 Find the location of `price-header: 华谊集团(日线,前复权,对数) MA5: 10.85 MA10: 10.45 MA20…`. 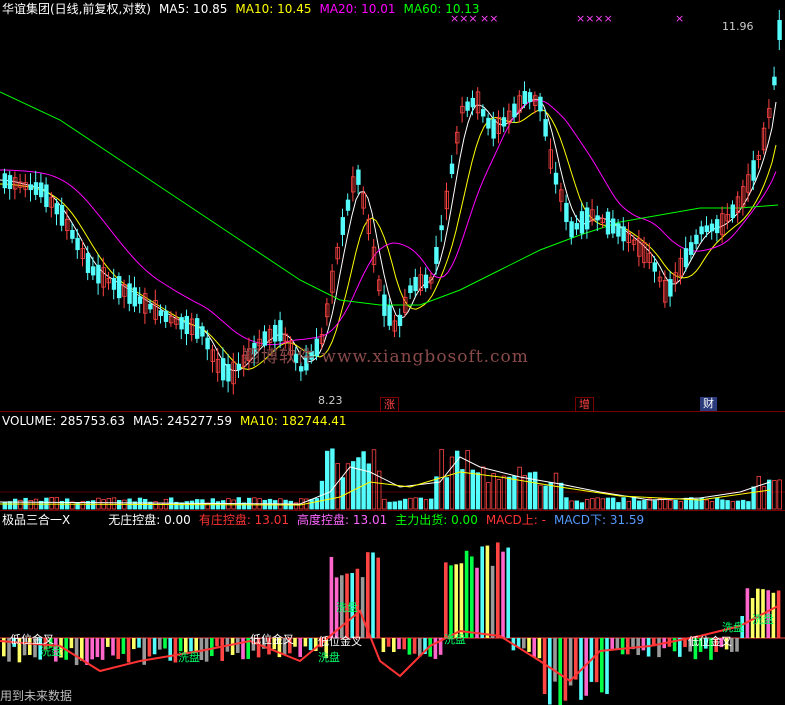

price-header: 华谊集团(日线,前复权,对数) MA5: 10.85 MA10: 10.45 MA20… is located at coordinates (245, 9).